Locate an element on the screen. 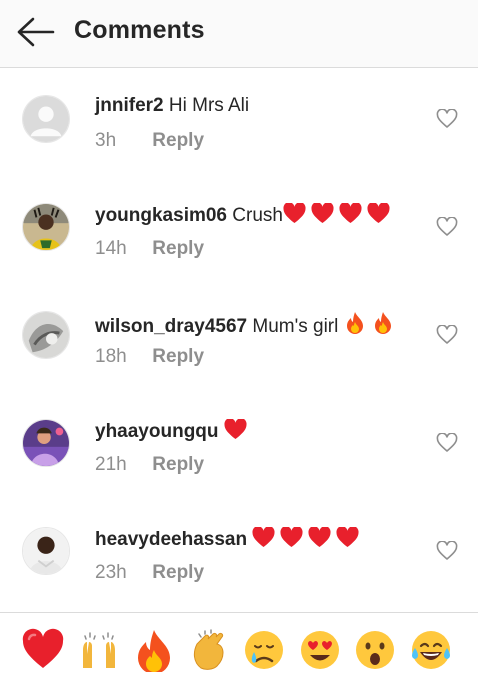 The height and width of the screenshot is (675, 478). comment-time: 3h is located at coordinates (106, 140).